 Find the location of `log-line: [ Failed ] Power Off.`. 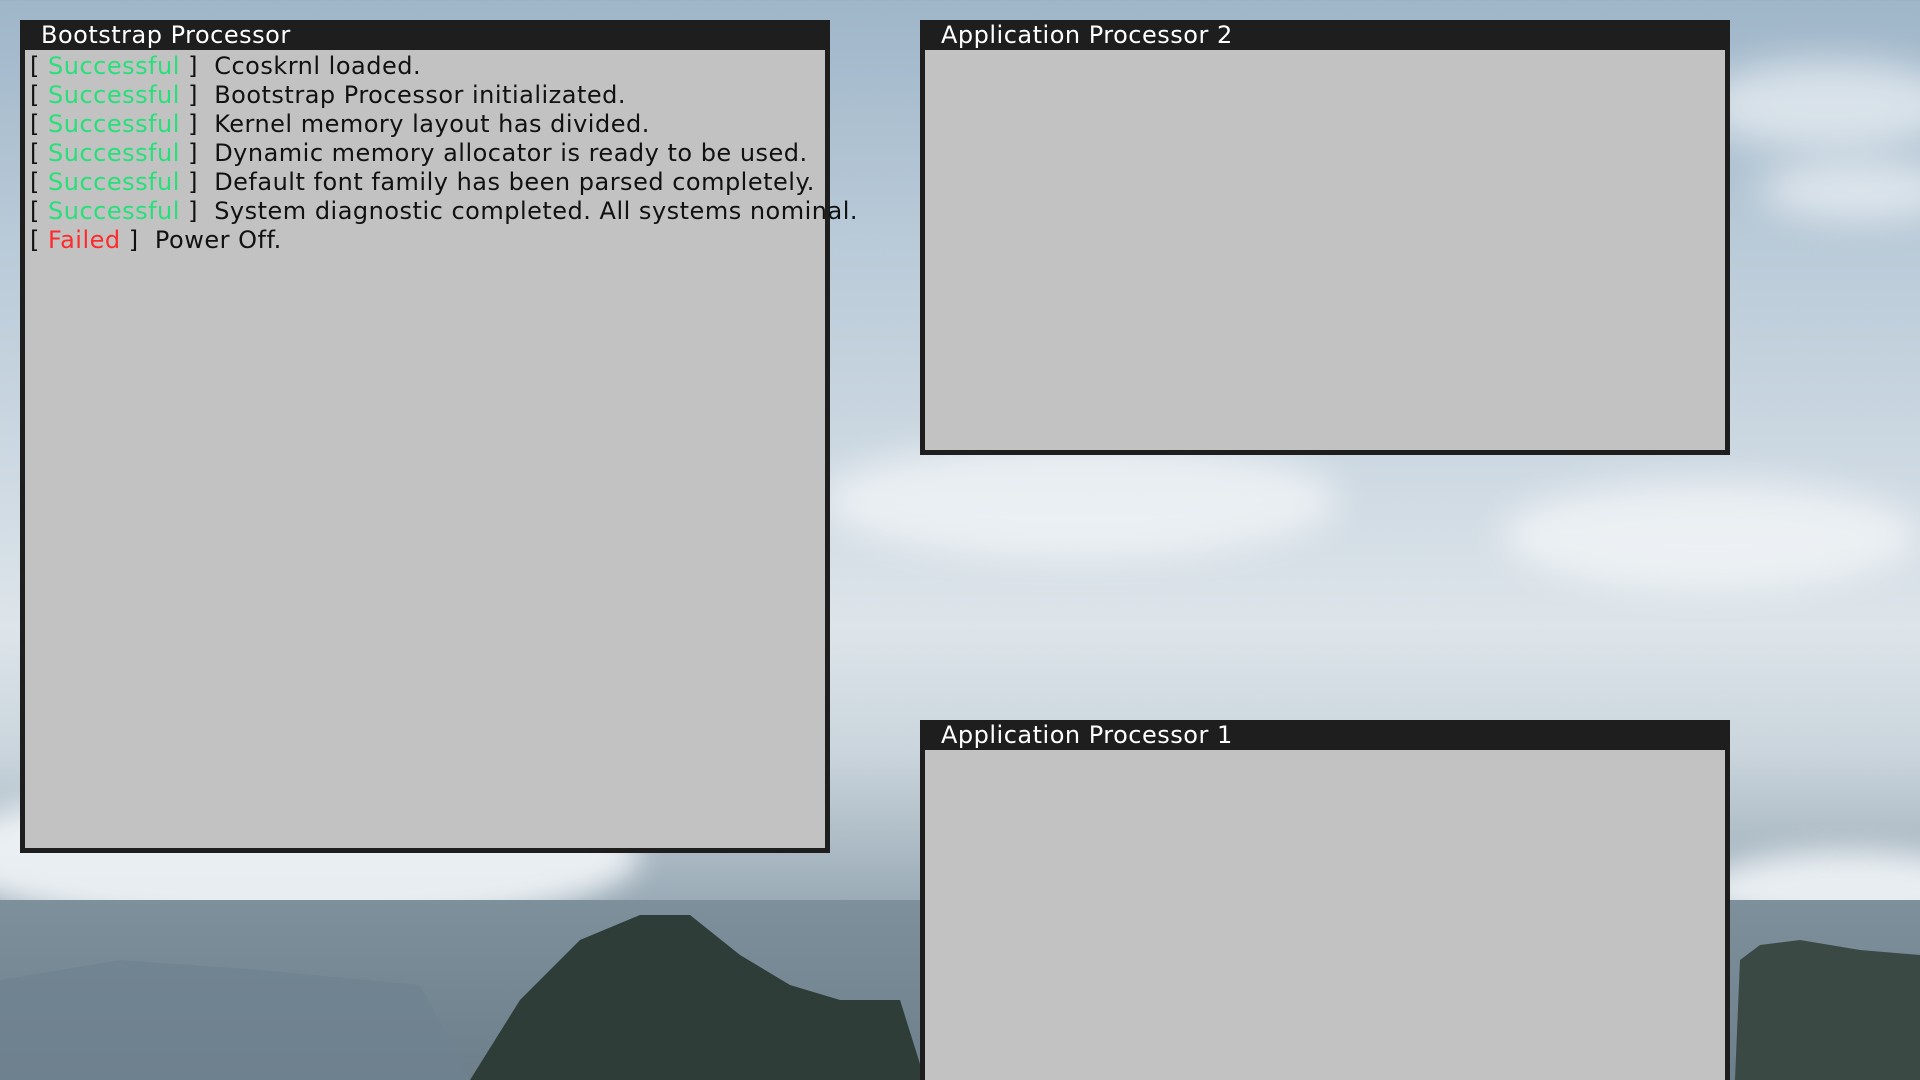

log-line: [ Failed ] Power Off. is located at coordinates (427, 240).